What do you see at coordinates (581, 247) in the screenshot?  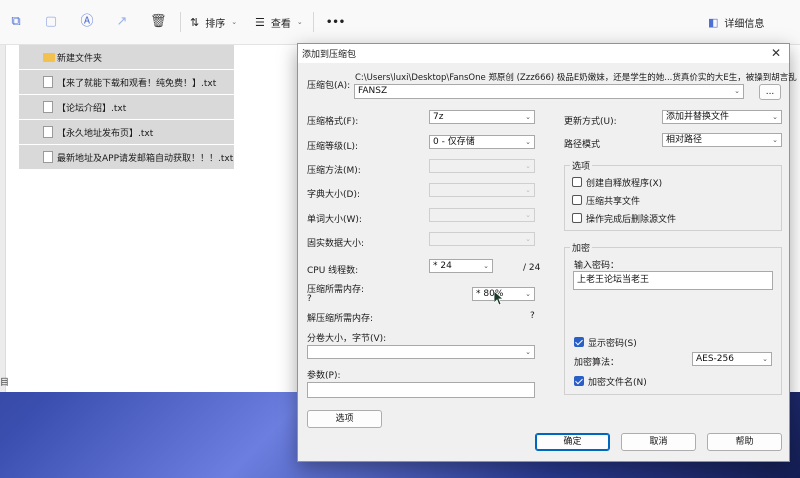 I see `encryption-group-title: 加密` at bounding box center [581, 247].